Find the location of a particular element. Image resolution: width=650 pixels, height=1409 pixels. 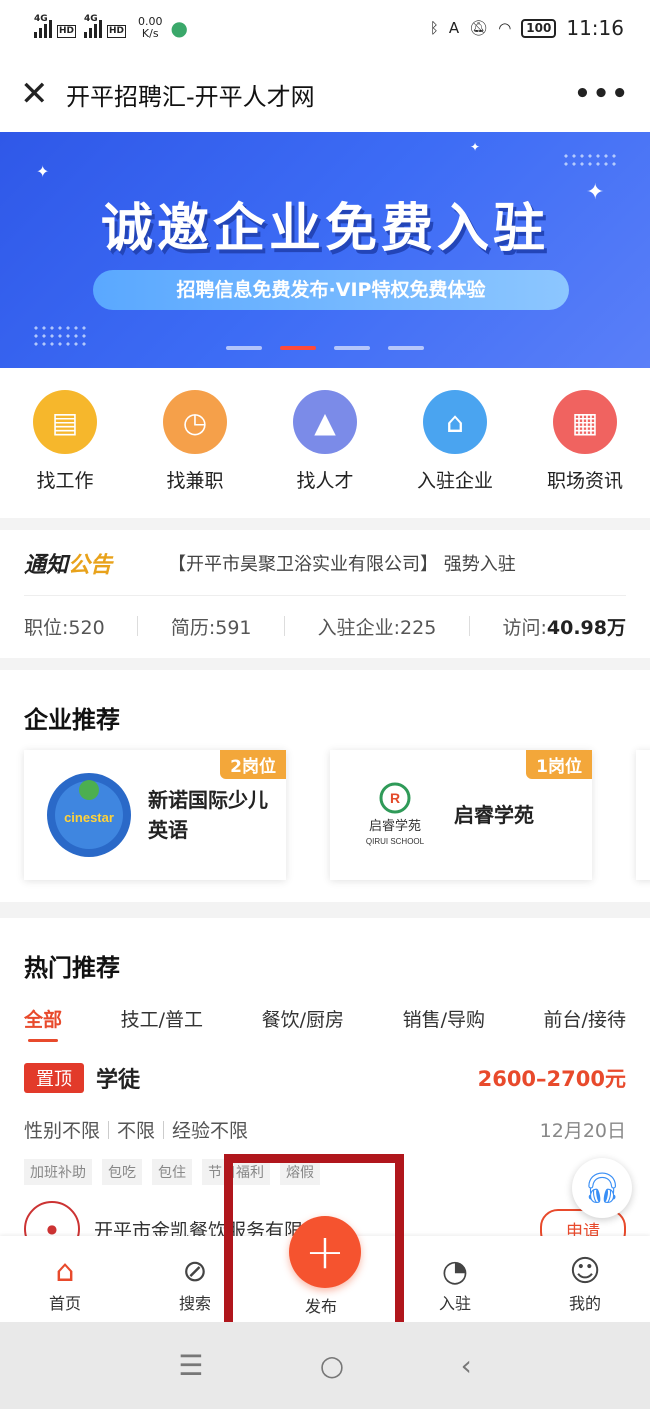

quick-link-companies: ⌂ 入驻企业 is located at coordinates (455, 454).